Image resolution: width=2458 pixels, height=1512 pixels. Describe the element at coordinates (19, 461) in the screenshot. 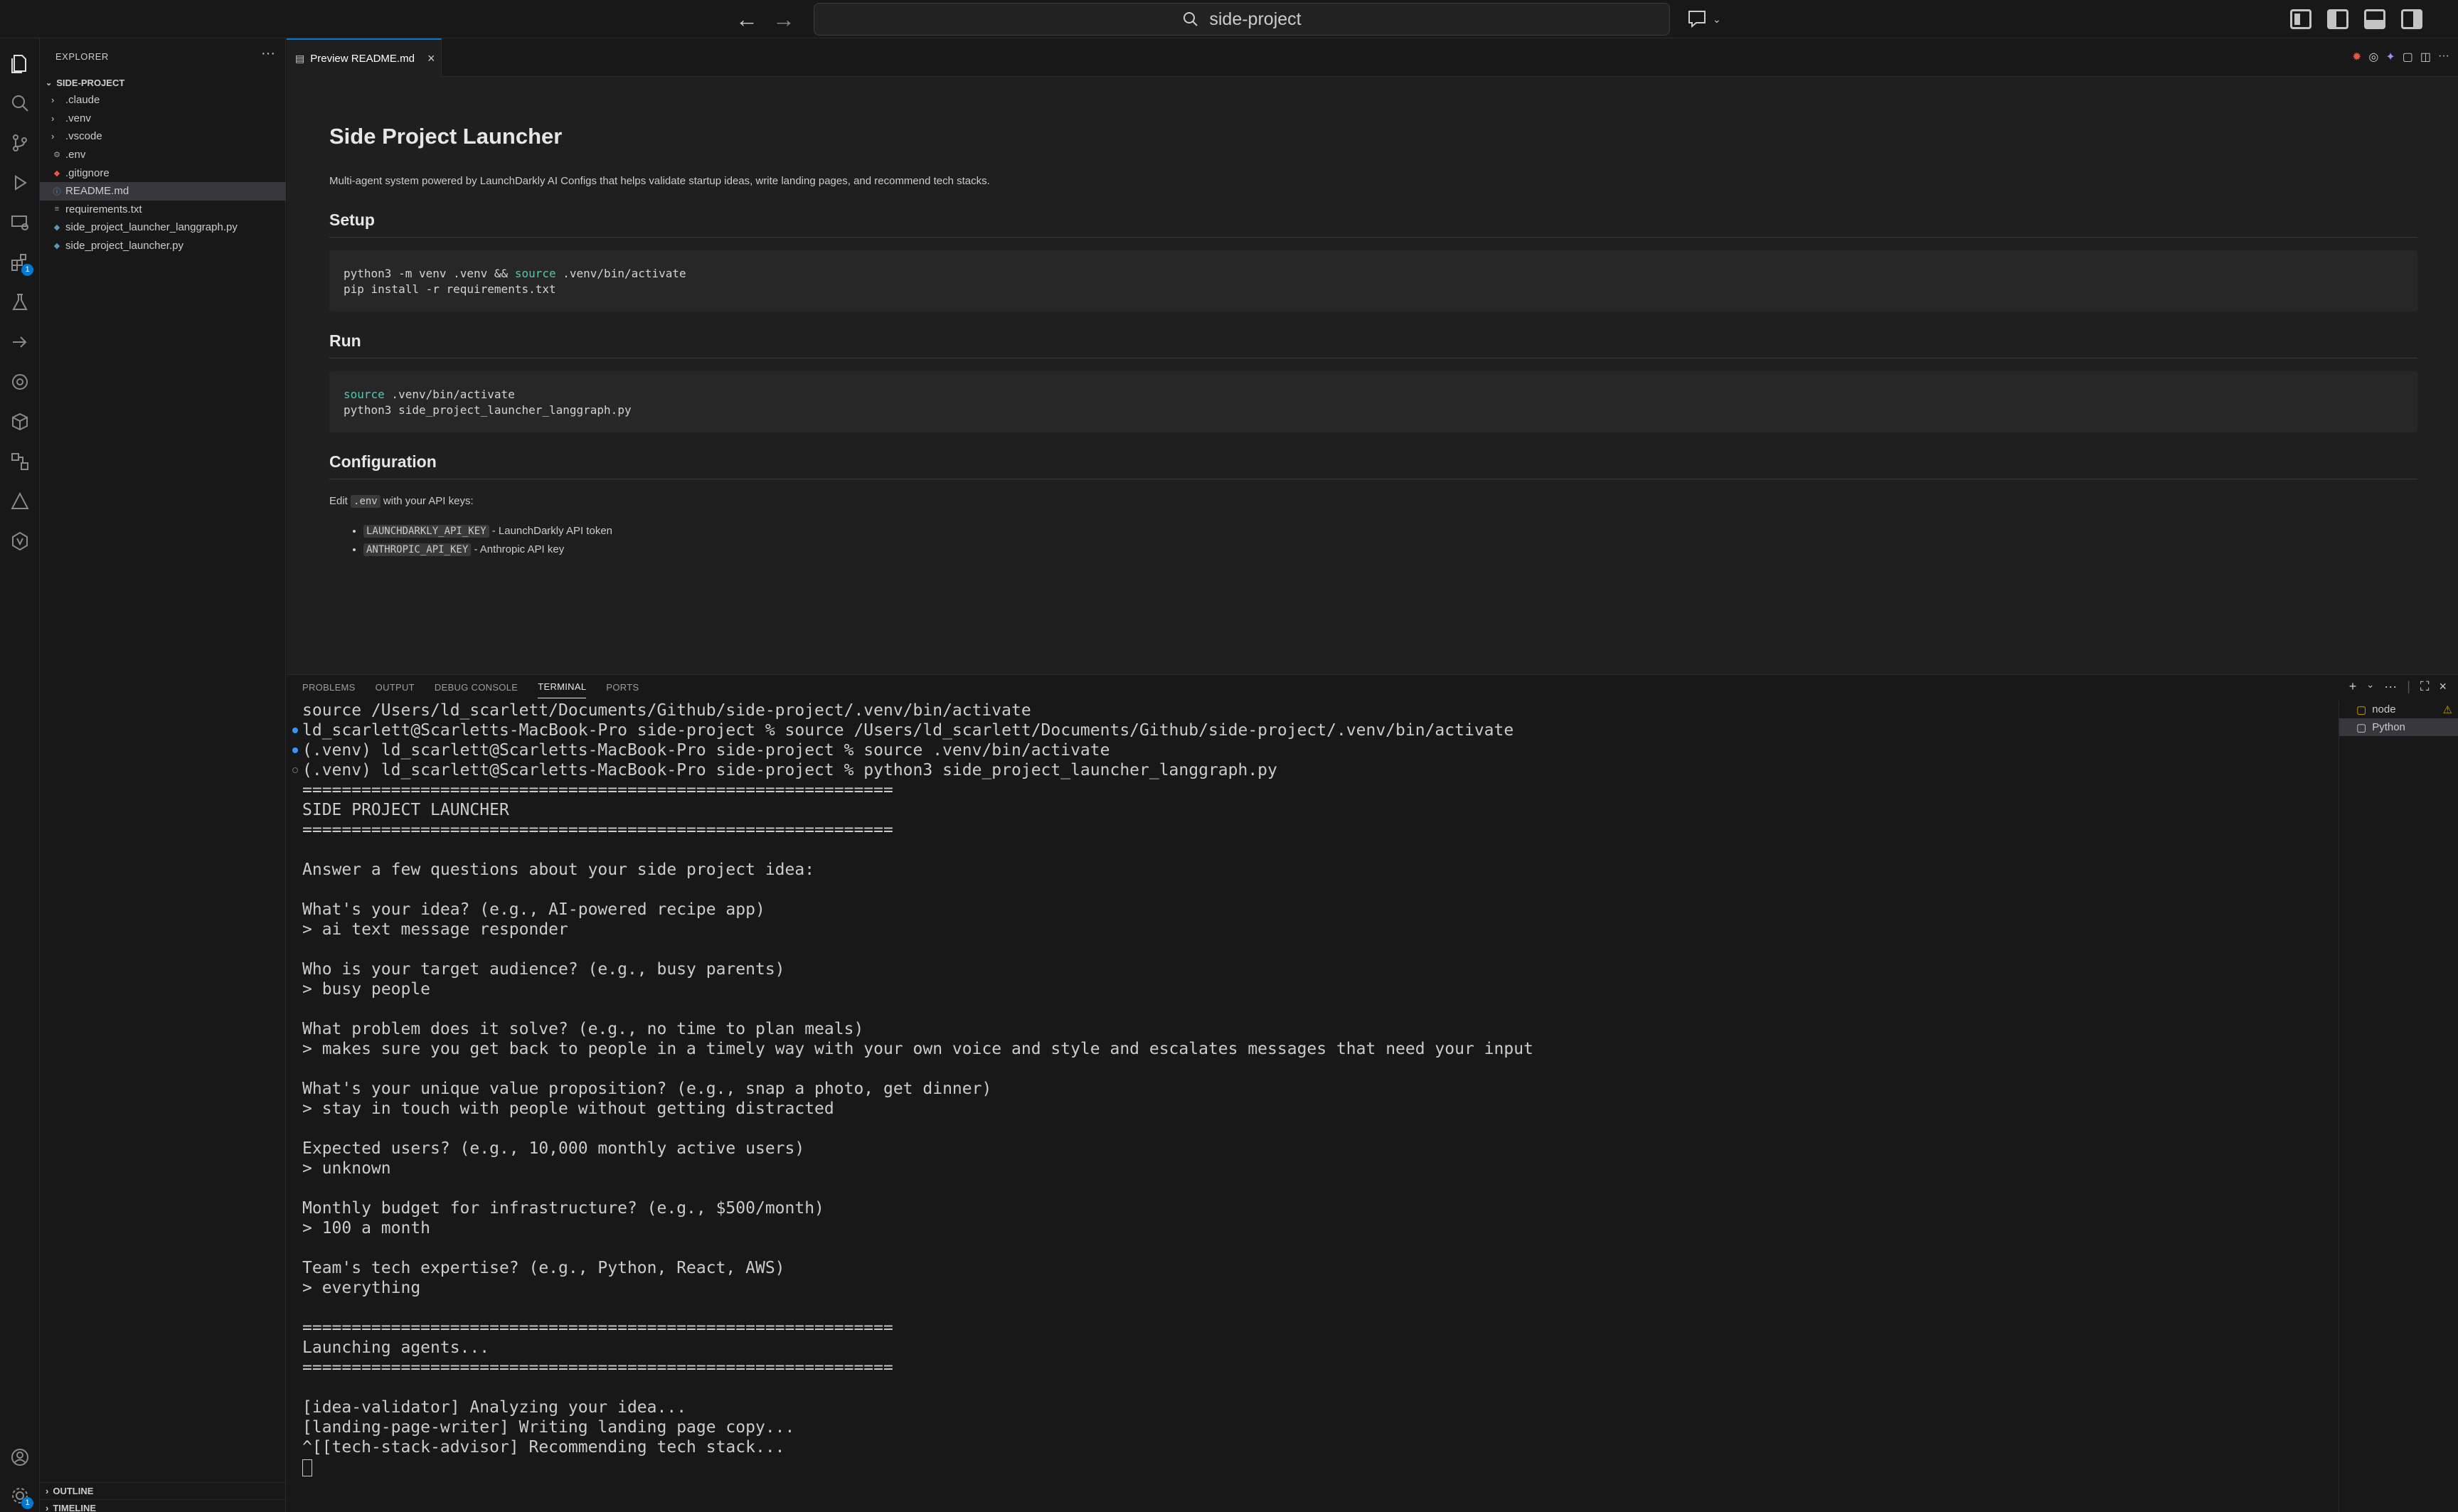

I see `workflow-icon` at that location.